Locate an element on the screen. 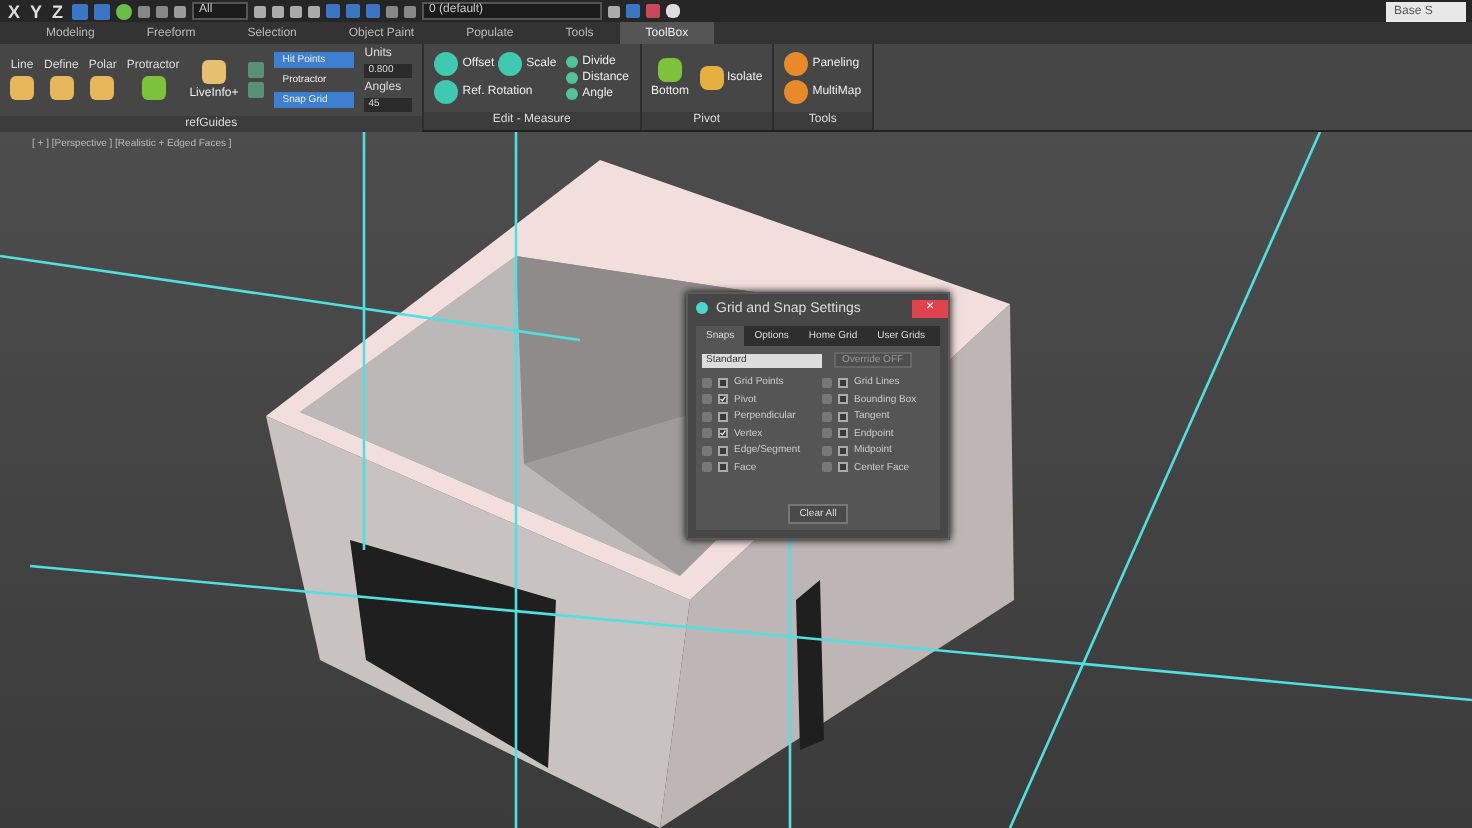 This screenshot has height=828, width=1472. axis-button: X is located at coordinates (14, 11).